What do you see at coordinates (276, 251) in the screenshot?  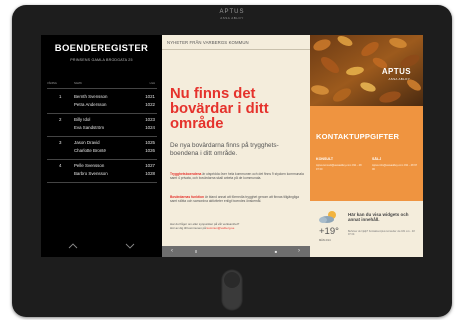 I see `document-button: ■` at bounding box center [276, 251].